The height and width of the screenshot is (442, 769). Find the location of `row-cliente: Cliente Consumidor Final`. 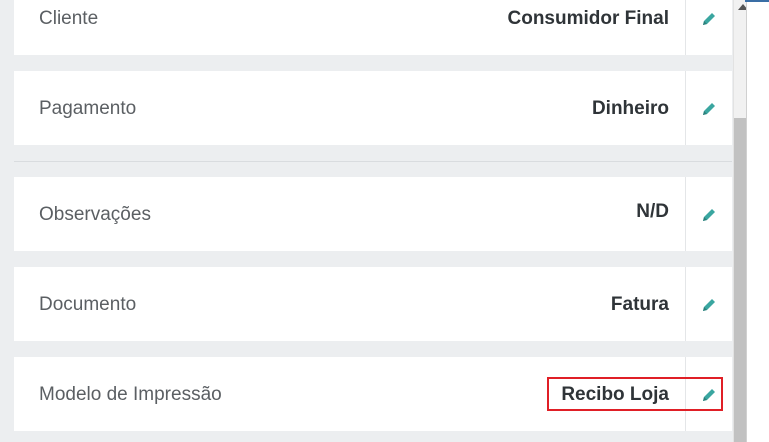

row-cliente: Cliente Consumidor Final is located at coordinates (373, 27).